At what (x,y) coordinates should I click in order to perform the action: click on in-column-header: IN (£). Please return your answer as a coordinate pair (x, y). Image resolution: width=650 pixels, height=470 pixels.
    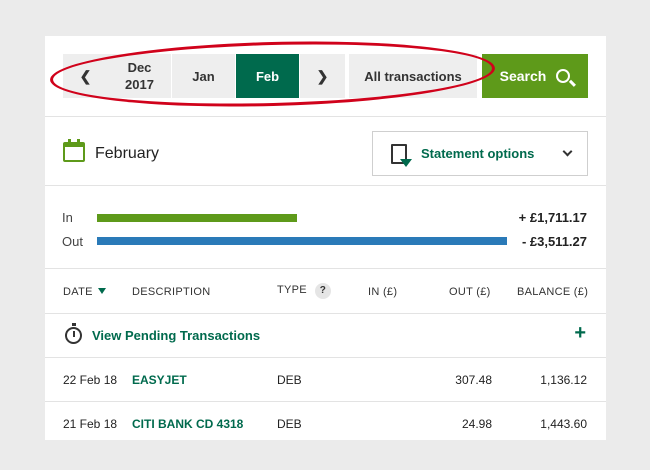
    Looking at the image, I should click on (383, 292).